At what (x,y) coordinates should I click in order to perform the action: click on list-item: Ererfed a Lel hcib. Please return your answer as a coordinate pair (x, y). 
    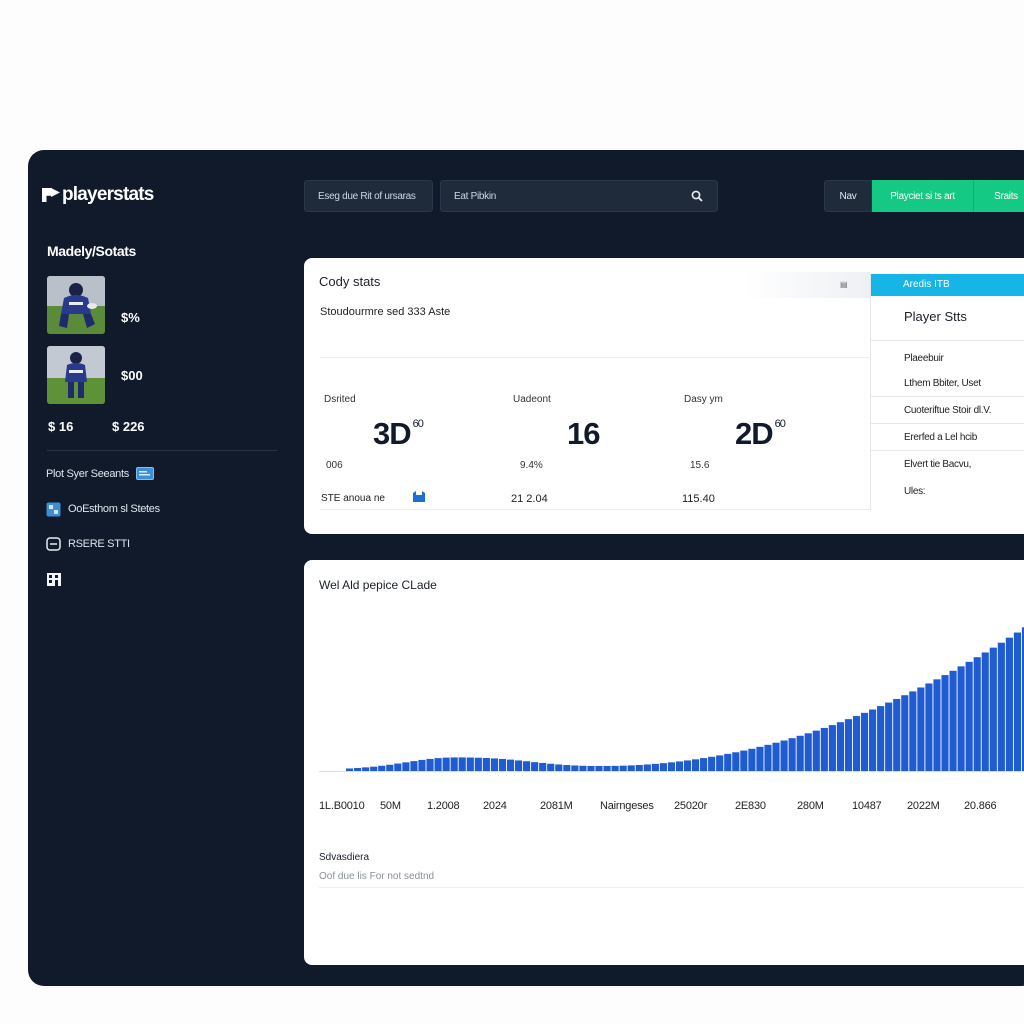
    Looking at the image, I should click on (947, 437).